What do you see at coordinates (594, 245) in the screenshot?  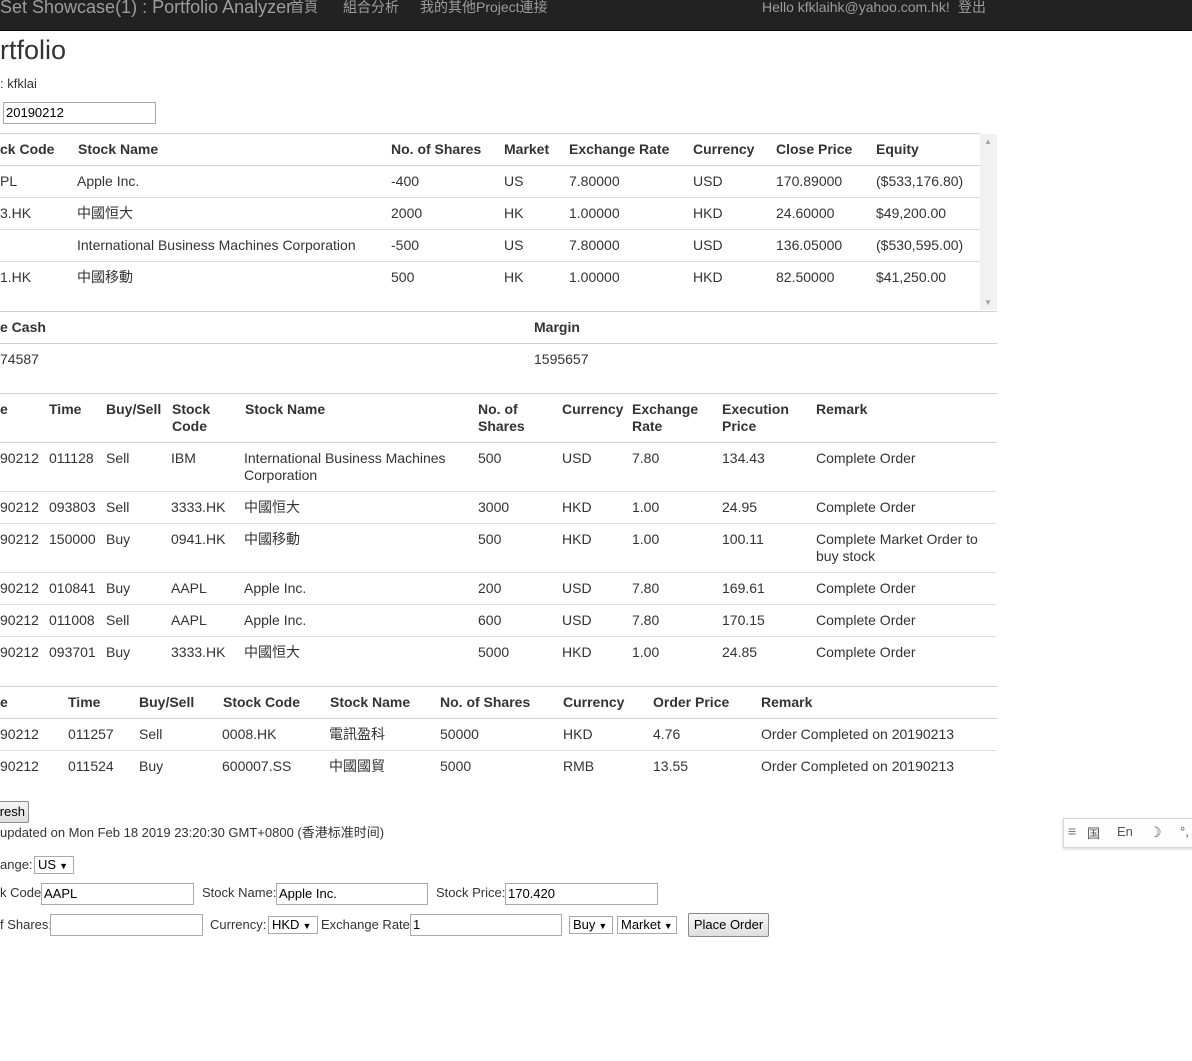 I see `cell-exchange-rate: 7.80000` at bounding box center [594, 245].